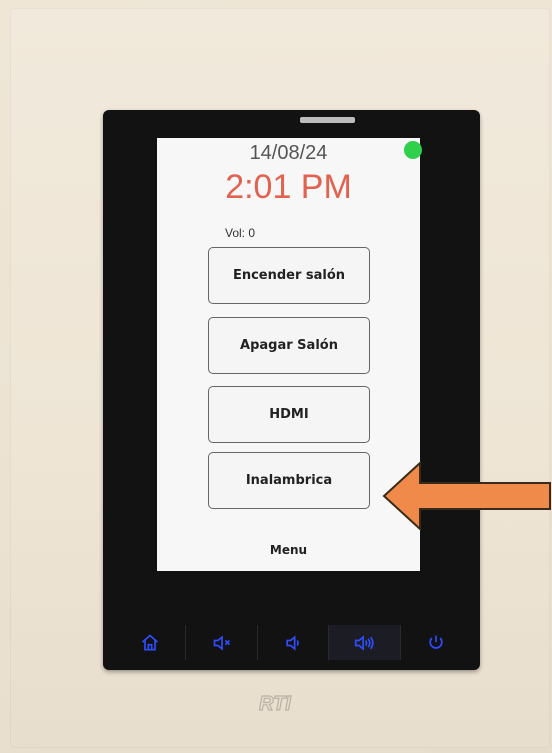 This screenshot has width=552, height=753. I want to click on encender-salon-button: Encender salón, so click(289, 275).